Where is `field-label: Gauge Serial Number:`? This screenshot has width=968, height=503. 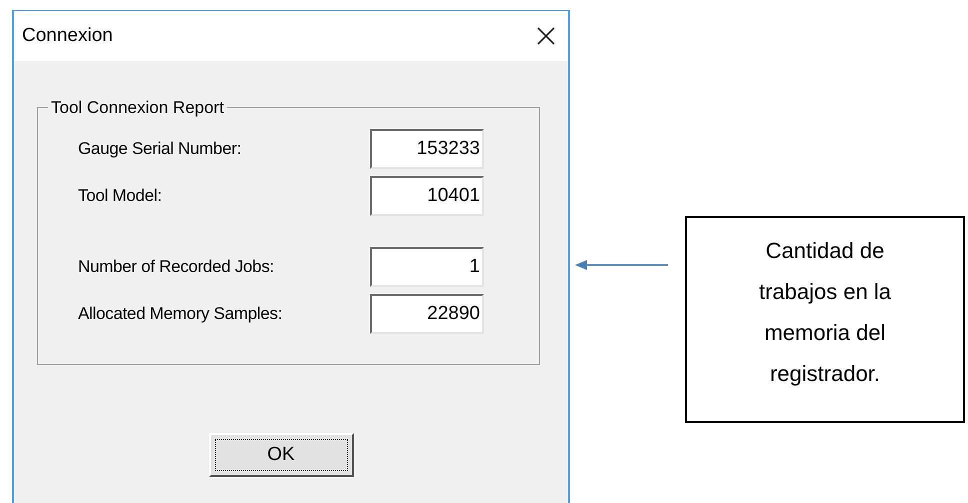 field-label: Gauge Serial Number: is located at coordinates (160, 149).